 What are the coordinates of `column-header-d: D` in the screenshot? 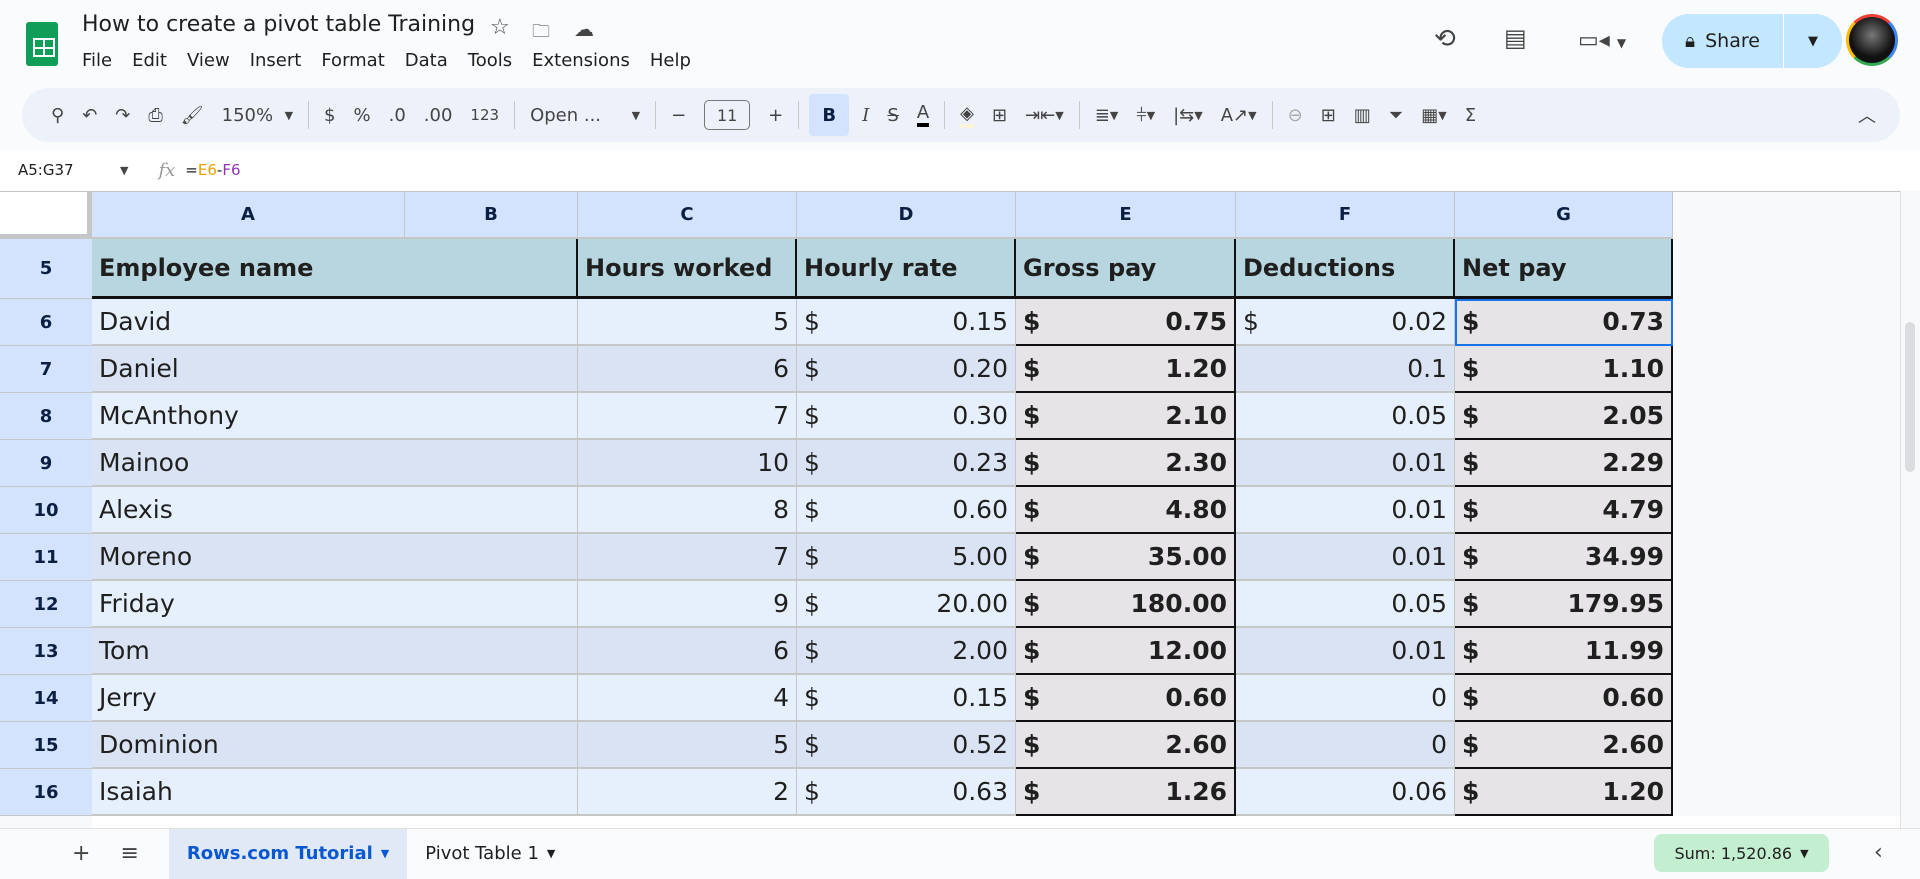 It's located at (906, 215).